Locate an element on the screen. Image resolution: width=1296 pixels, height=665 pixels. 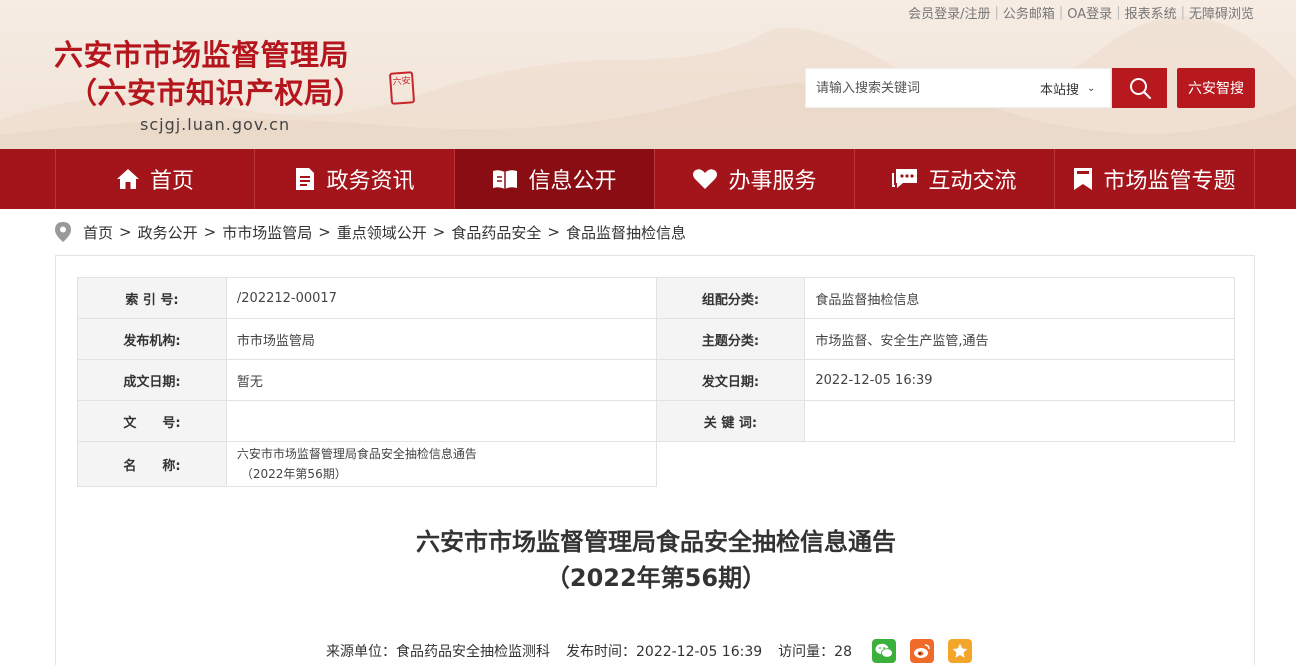
article-title-line1: 六安市市场监督管理局食品安全抽检信息通告 is located at coordinates (656, 542).